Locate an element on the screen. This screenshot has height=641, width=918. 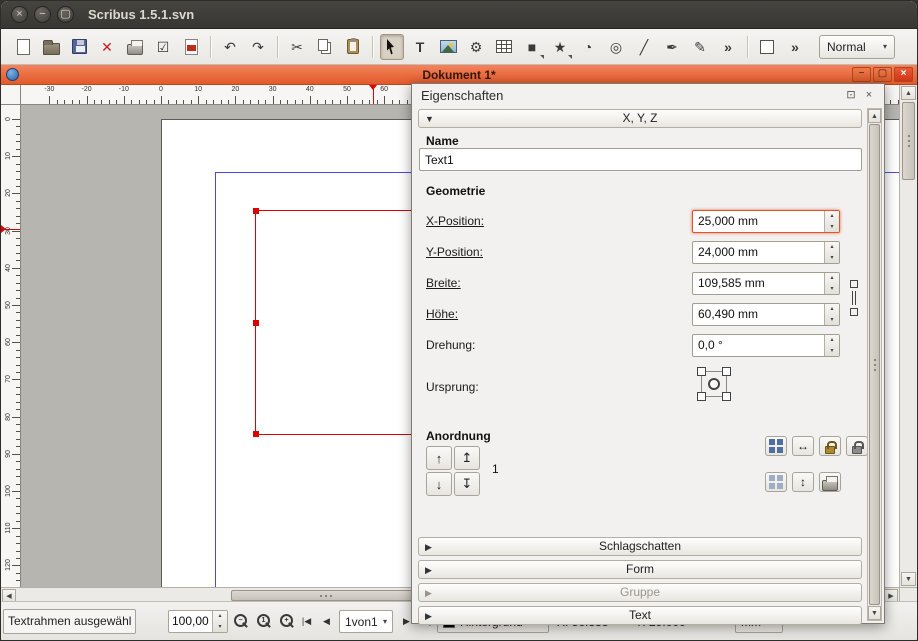
vertical-scroll-thumb is located at coordinates (908, 141).